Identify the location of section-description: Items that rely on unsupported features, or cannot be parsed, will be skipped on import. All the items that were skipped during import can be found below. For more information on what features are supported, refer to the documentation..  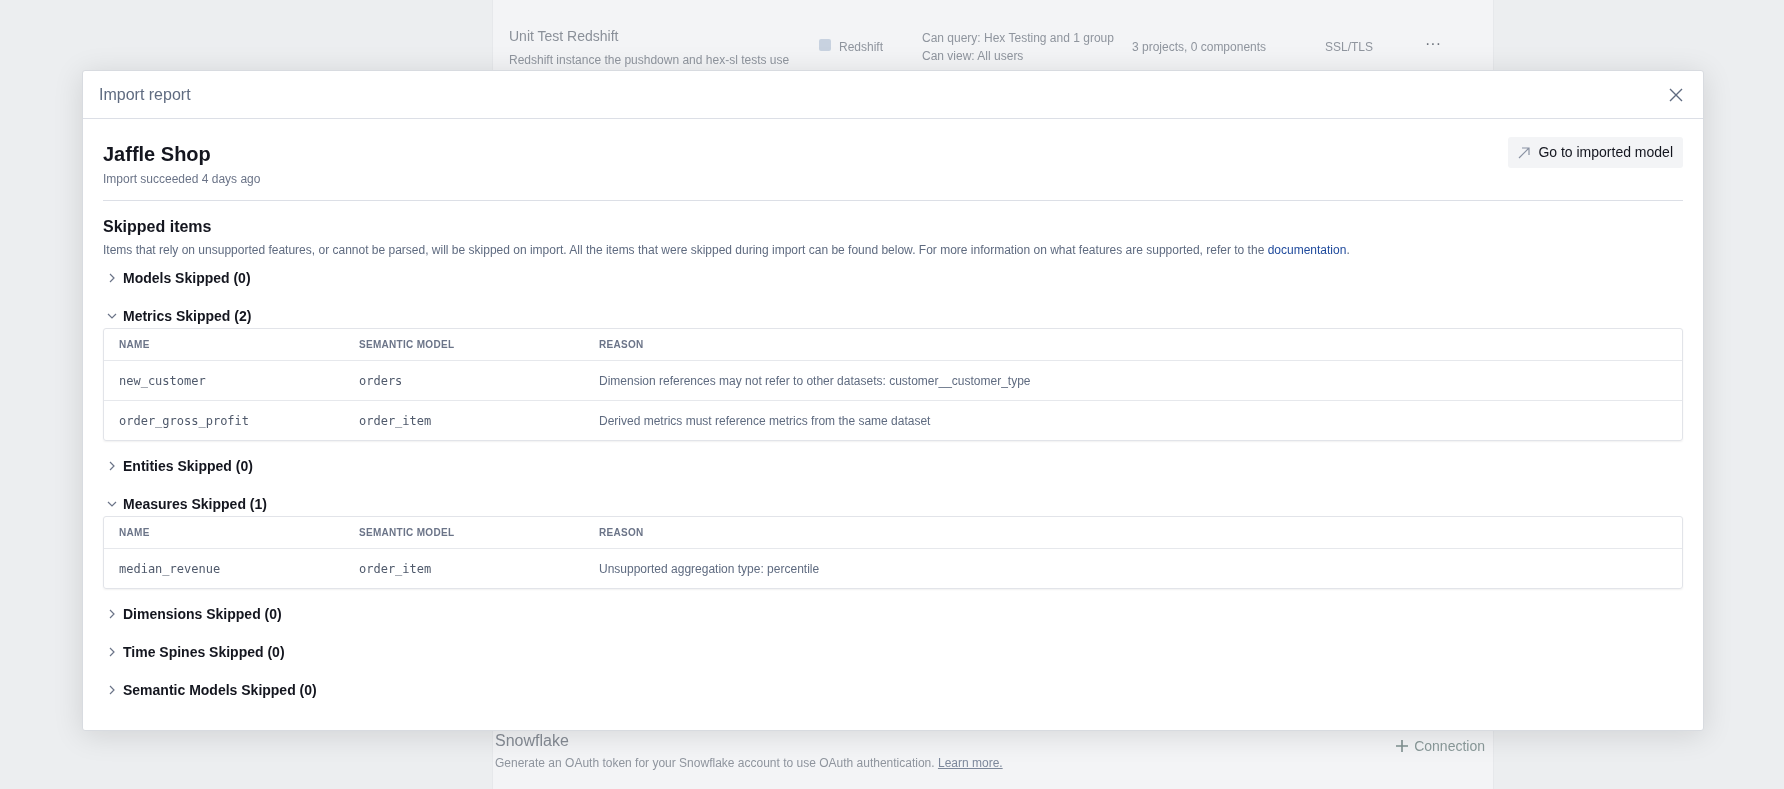
(727, 250).